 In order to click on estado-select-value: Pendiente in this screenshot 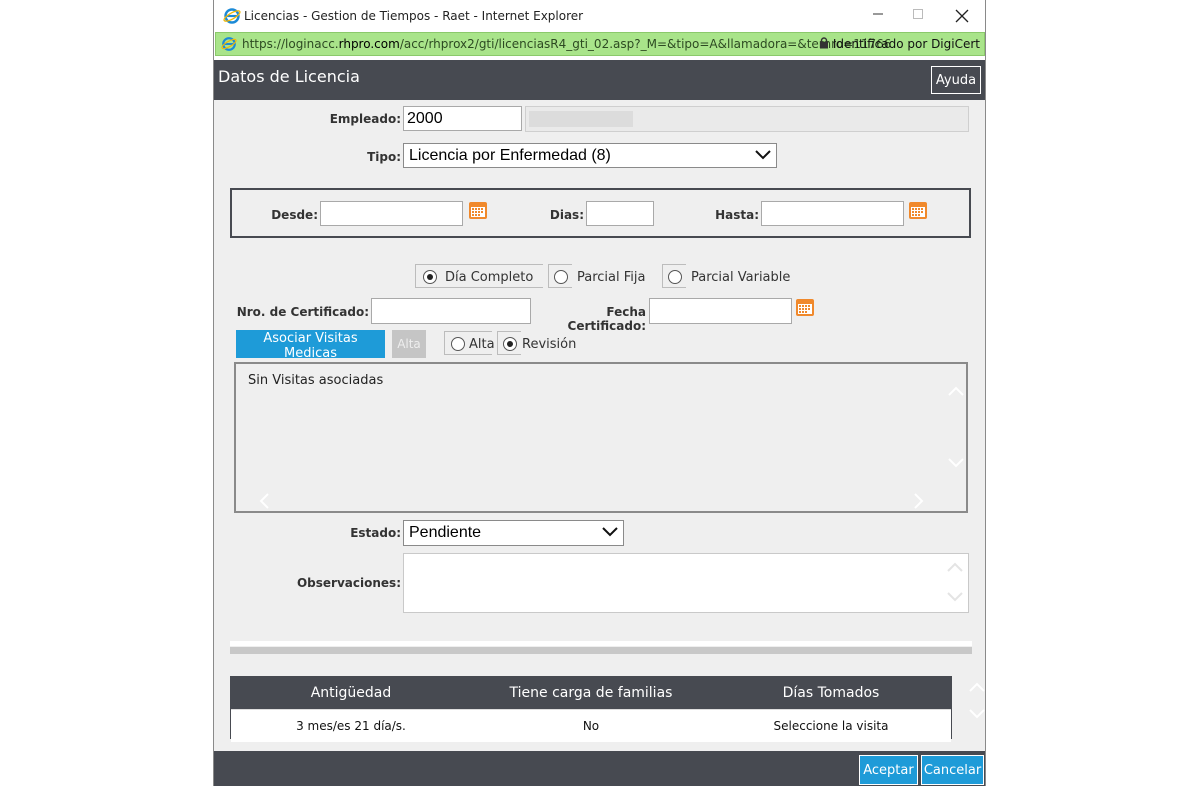, I will do `click(445, 532)`.